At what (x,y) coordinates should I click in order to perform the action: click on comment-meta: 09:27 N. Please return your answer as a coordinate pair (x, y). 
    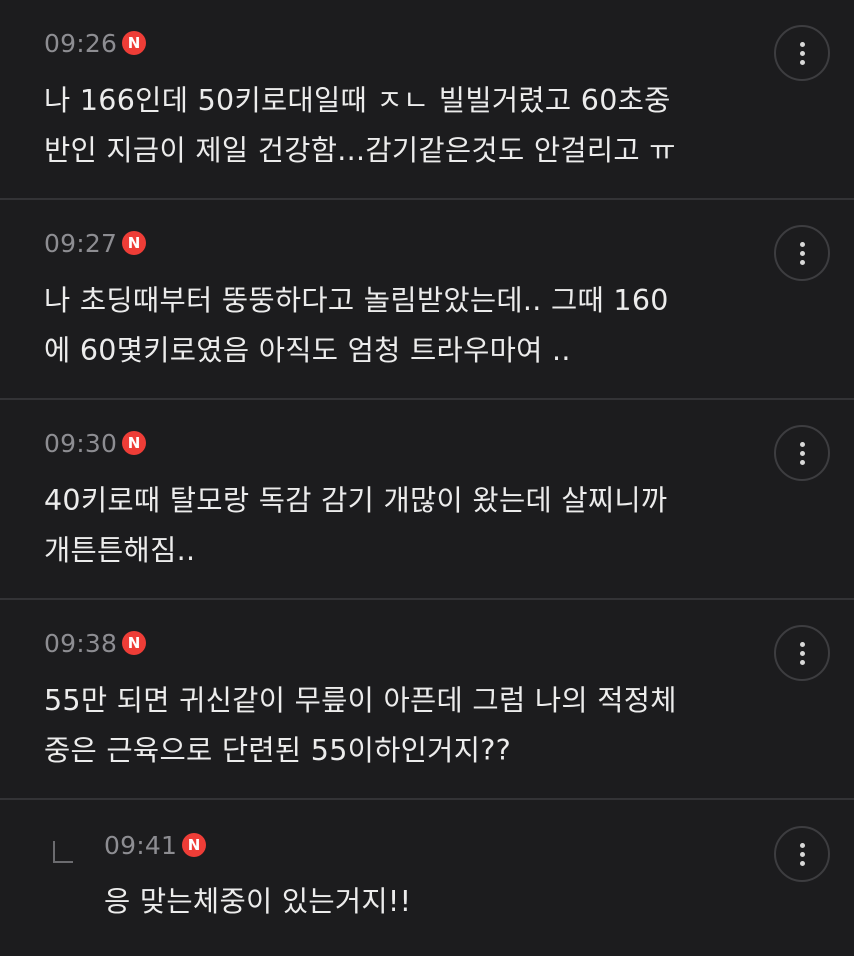
    Looking at the image, I should click on (95, 243).